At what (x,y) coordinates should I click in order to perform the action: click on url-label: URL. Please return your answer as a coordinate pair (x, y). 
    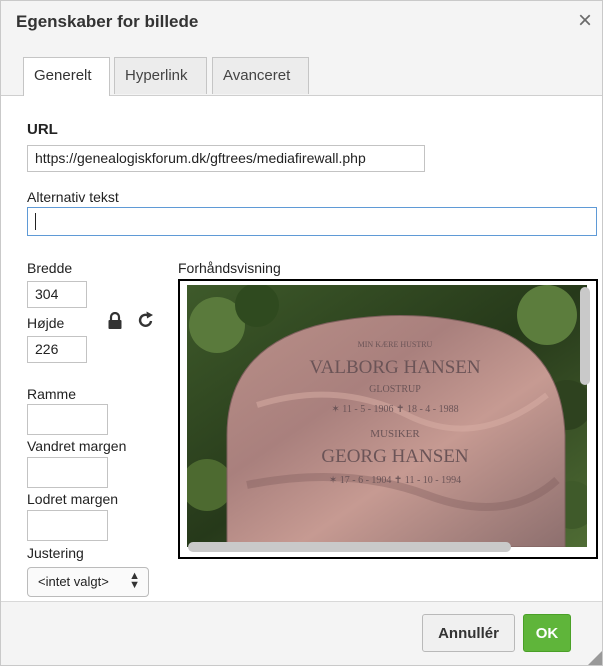
    Looking at the image, I should click on (42, 129).